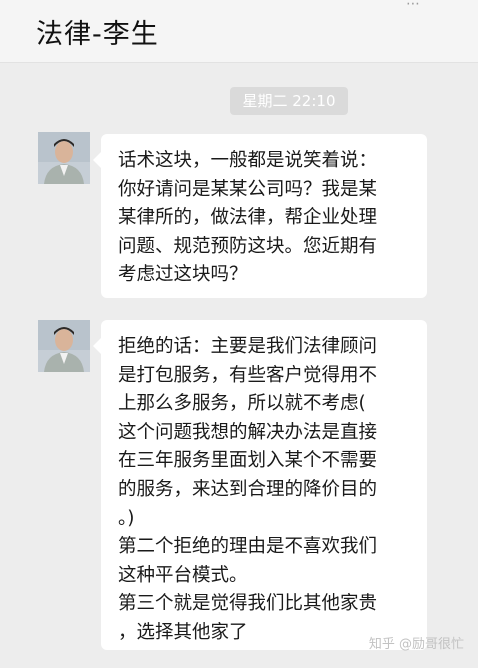  I want to click on message-line: 第二个拒绝的理由是不喜欢我们, so click(248, 547).